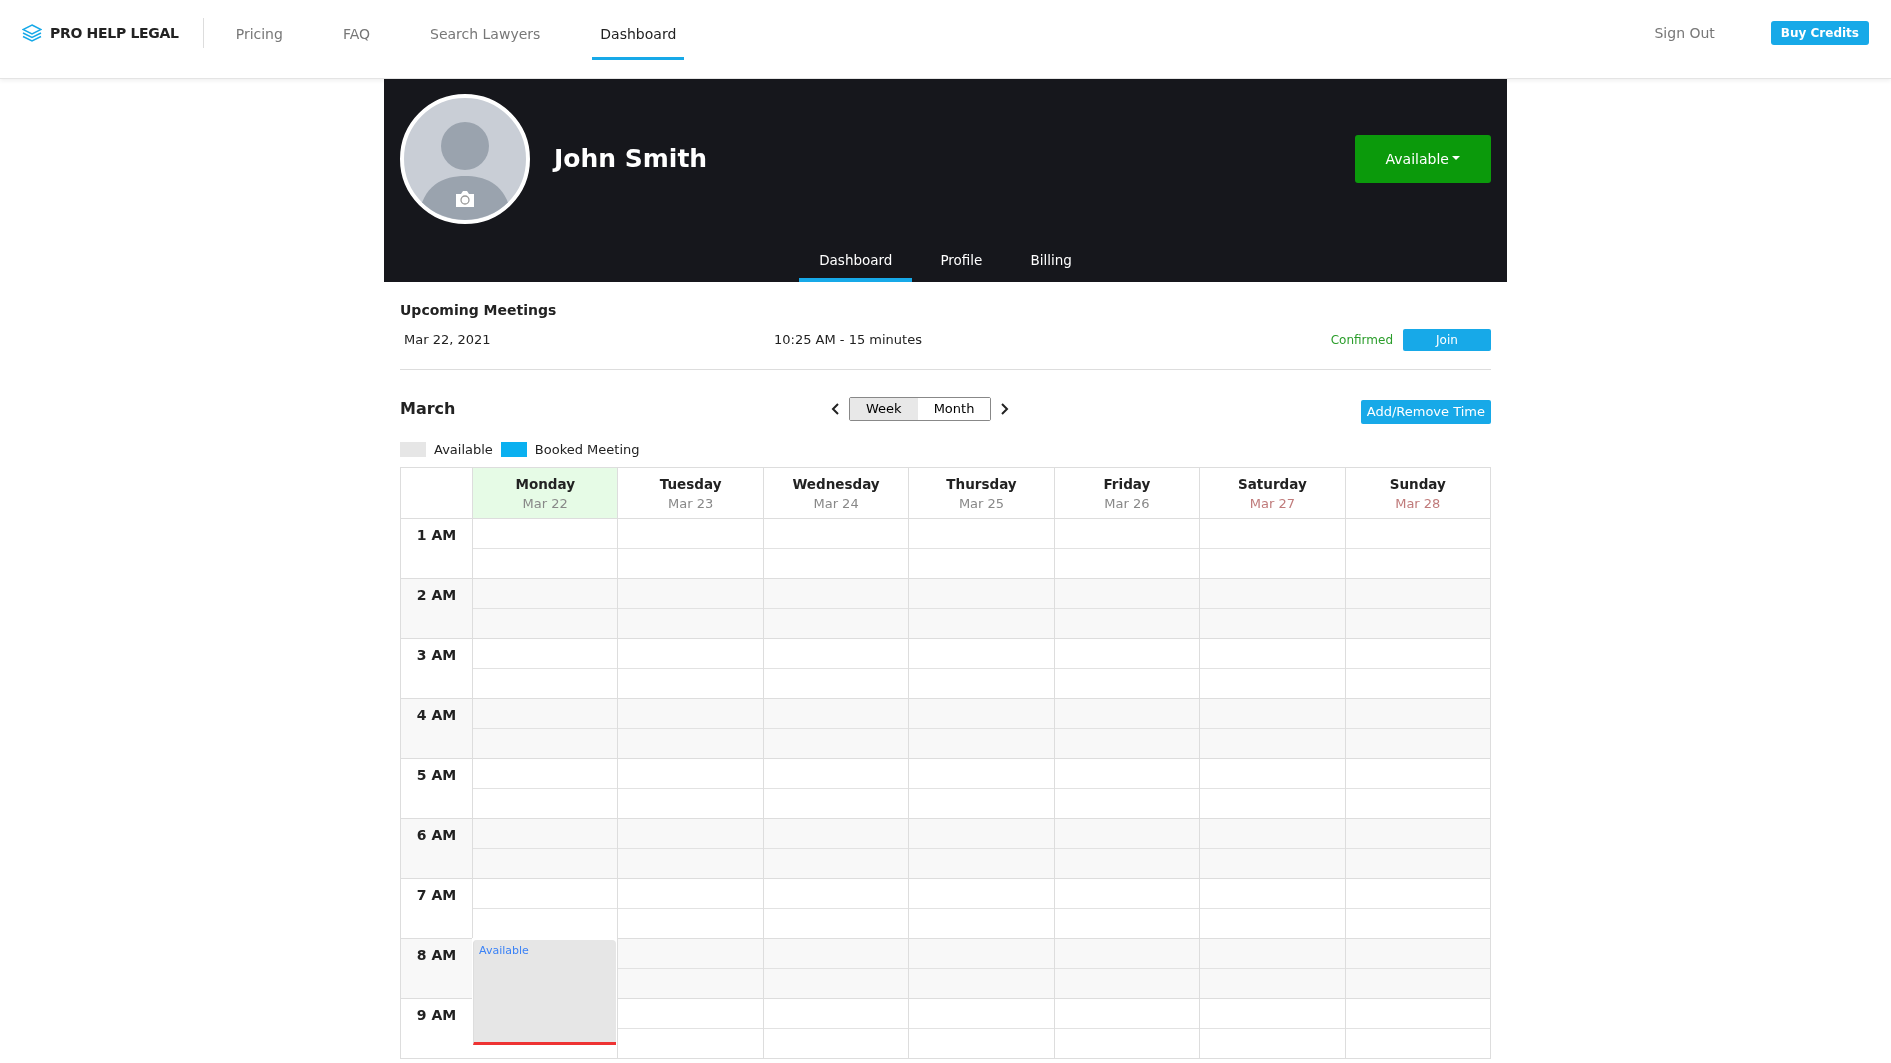  I want to click on hour-label: 4 AM, so click(436, 727).